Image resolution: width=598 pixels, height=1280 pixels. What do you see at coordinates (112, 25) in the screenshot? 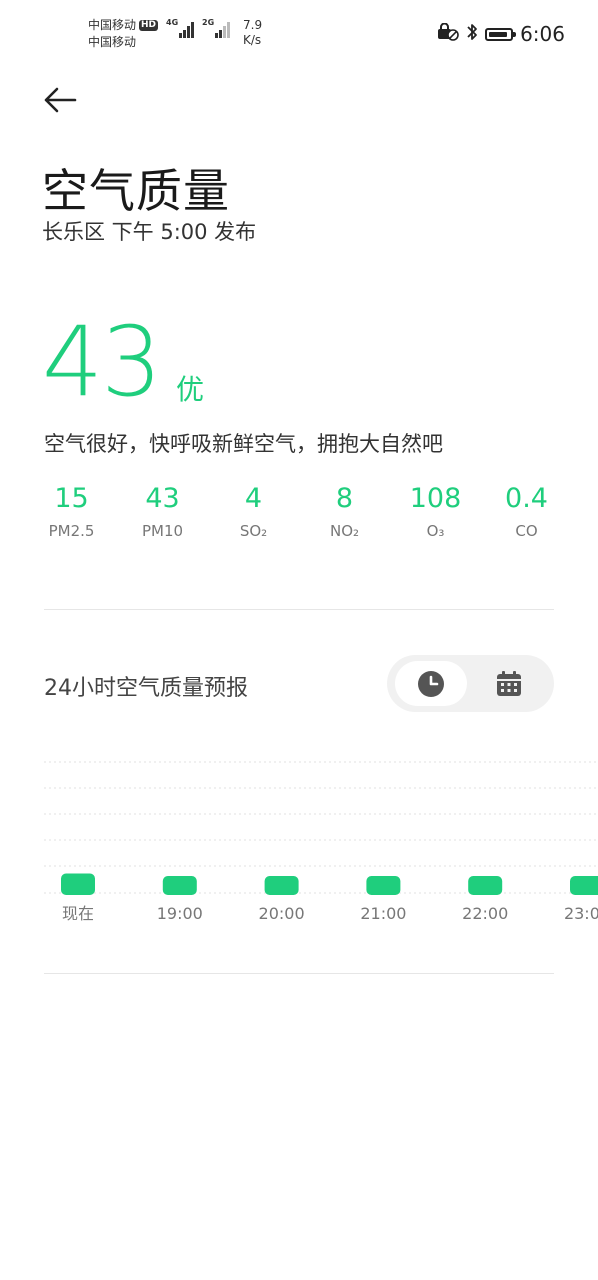
I see `carrier-name-1: 中国移动` at bounding box center [112, 25].